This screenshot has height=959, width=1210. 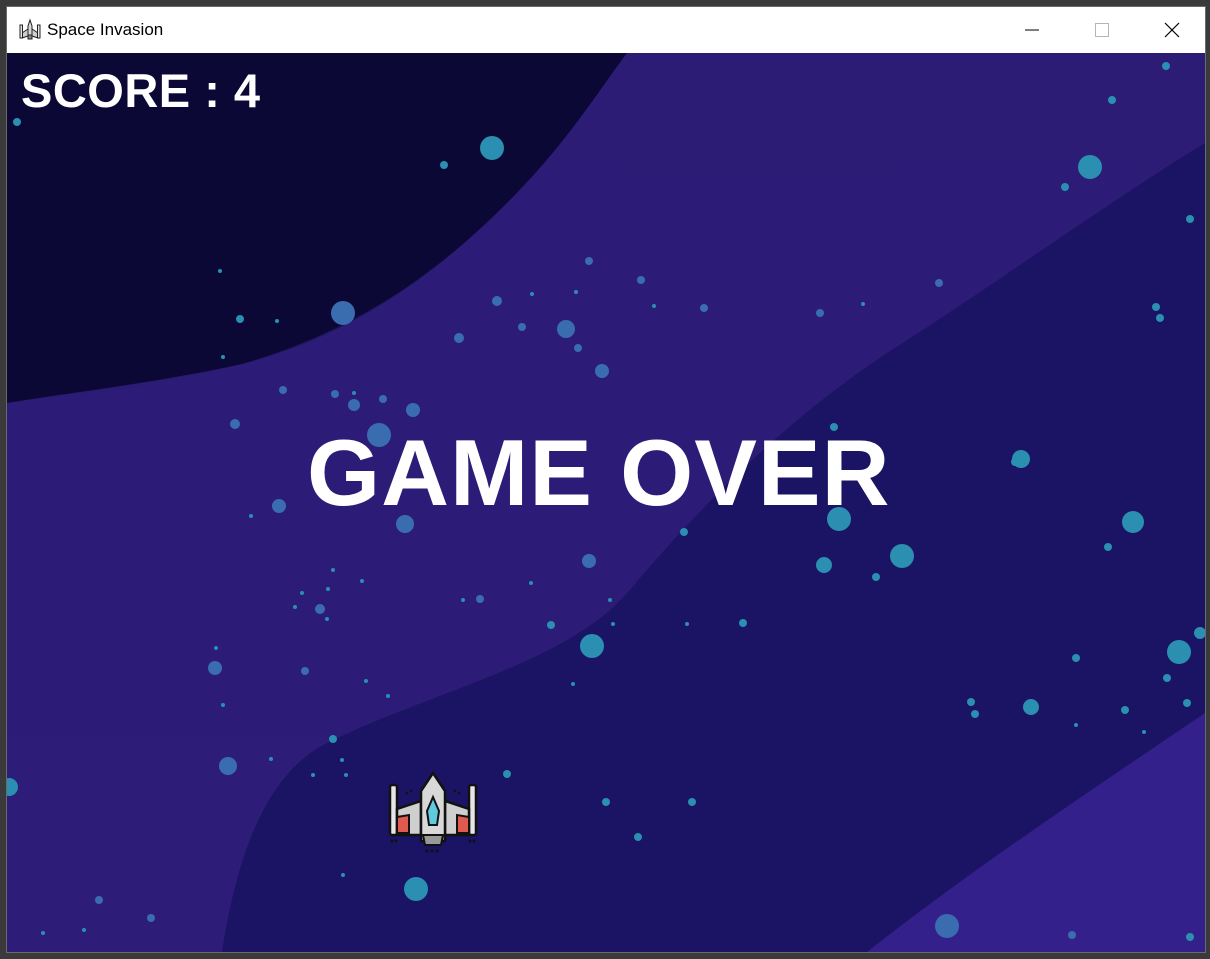 I want to click on spaceship-icon, so click(x=30, y=29).